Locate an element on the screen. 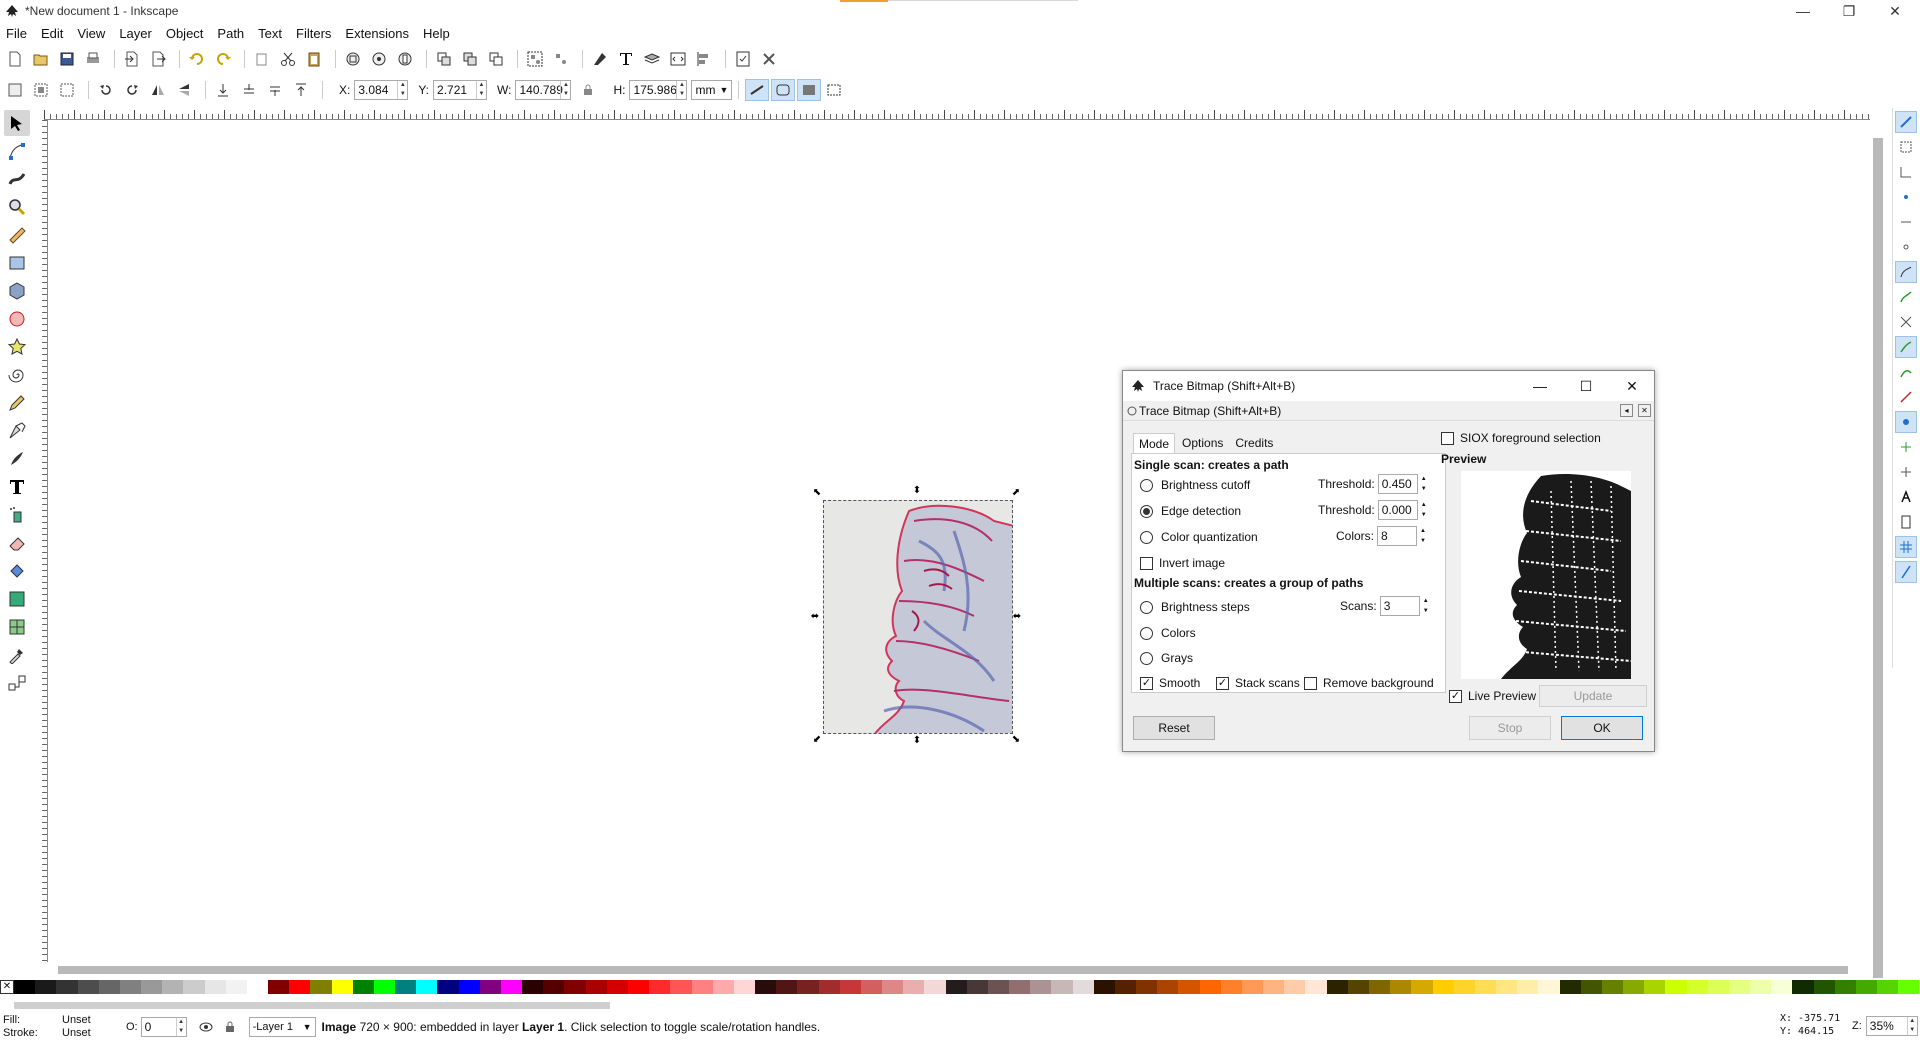 This screenshot has height=1041, width=1920. grays-option: Grays is located at coordinates (1166, 658).